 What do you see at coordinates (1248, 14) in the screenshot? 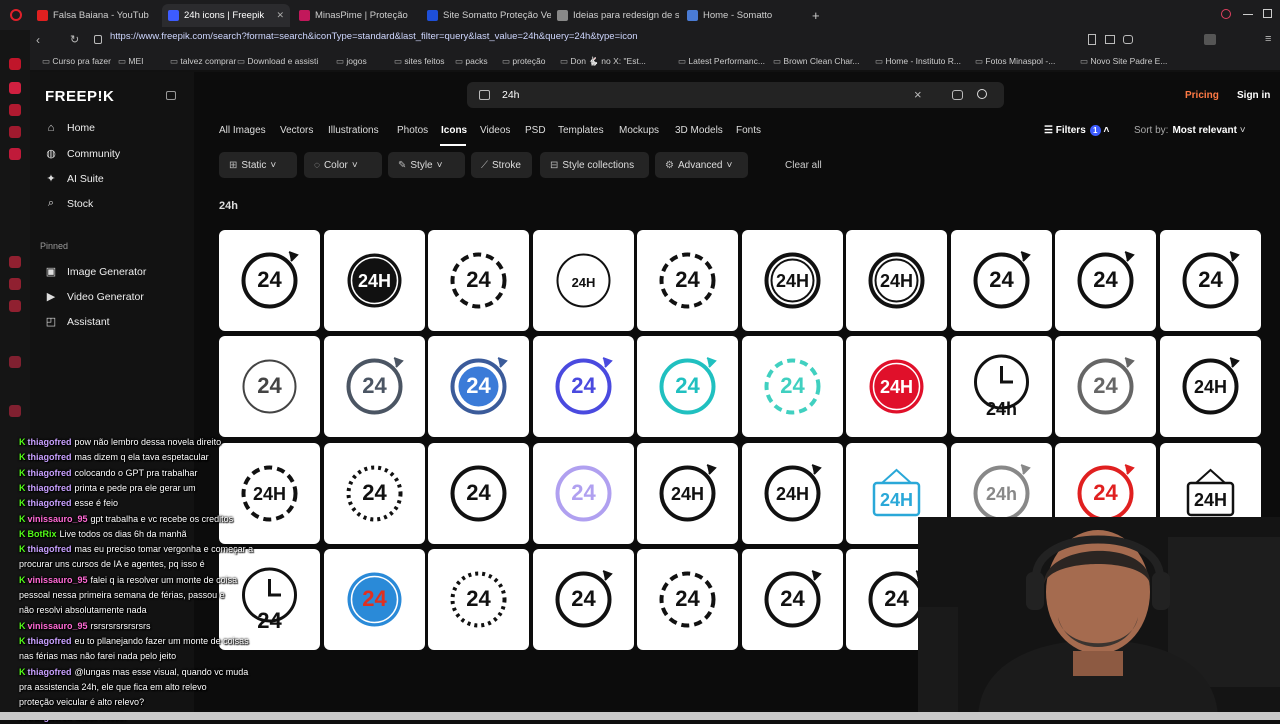
I see `minimize-button` at bounding box center [1248, 14].